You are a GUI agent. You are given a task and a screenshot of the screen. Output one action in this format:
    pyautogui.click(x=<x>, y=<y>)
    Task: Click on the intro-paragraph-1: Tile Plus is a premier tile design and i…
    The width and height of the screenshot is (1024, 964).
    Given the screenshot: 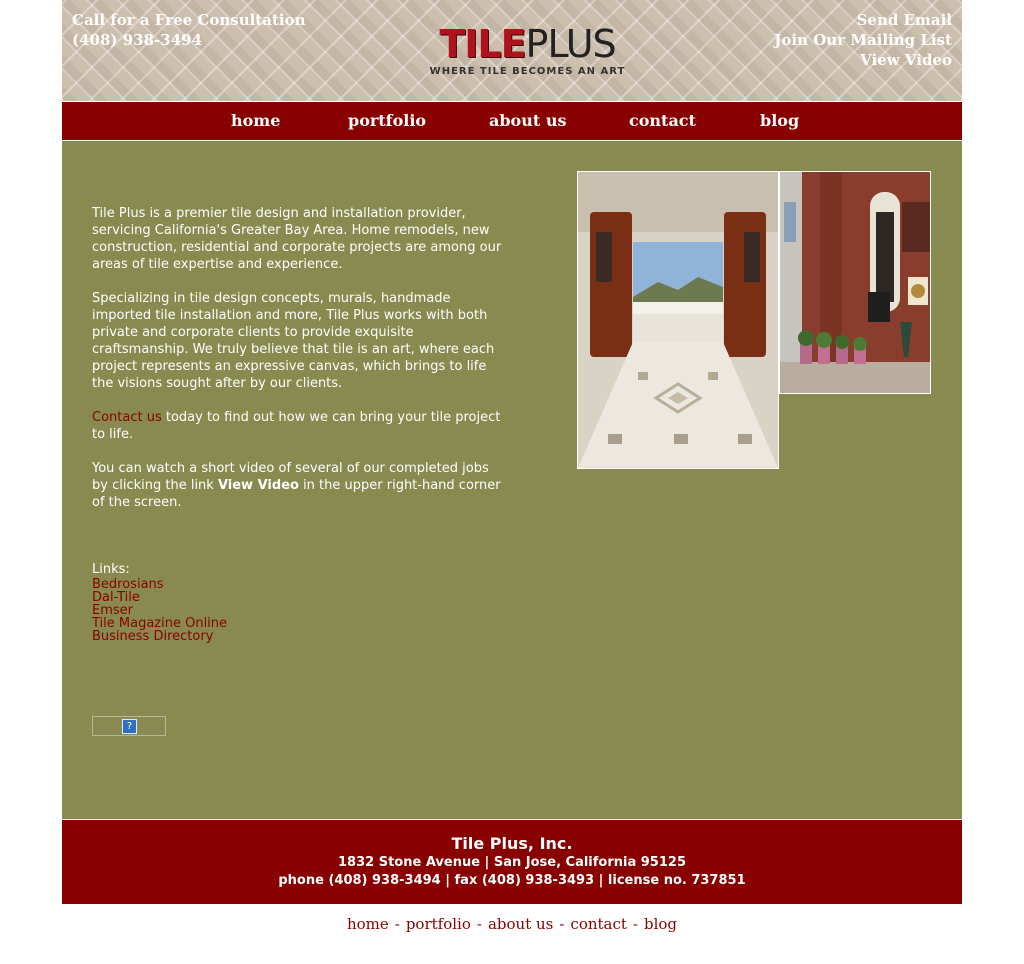 What is the action you would take?
    pyautogui.click(x=297, y=239)
    